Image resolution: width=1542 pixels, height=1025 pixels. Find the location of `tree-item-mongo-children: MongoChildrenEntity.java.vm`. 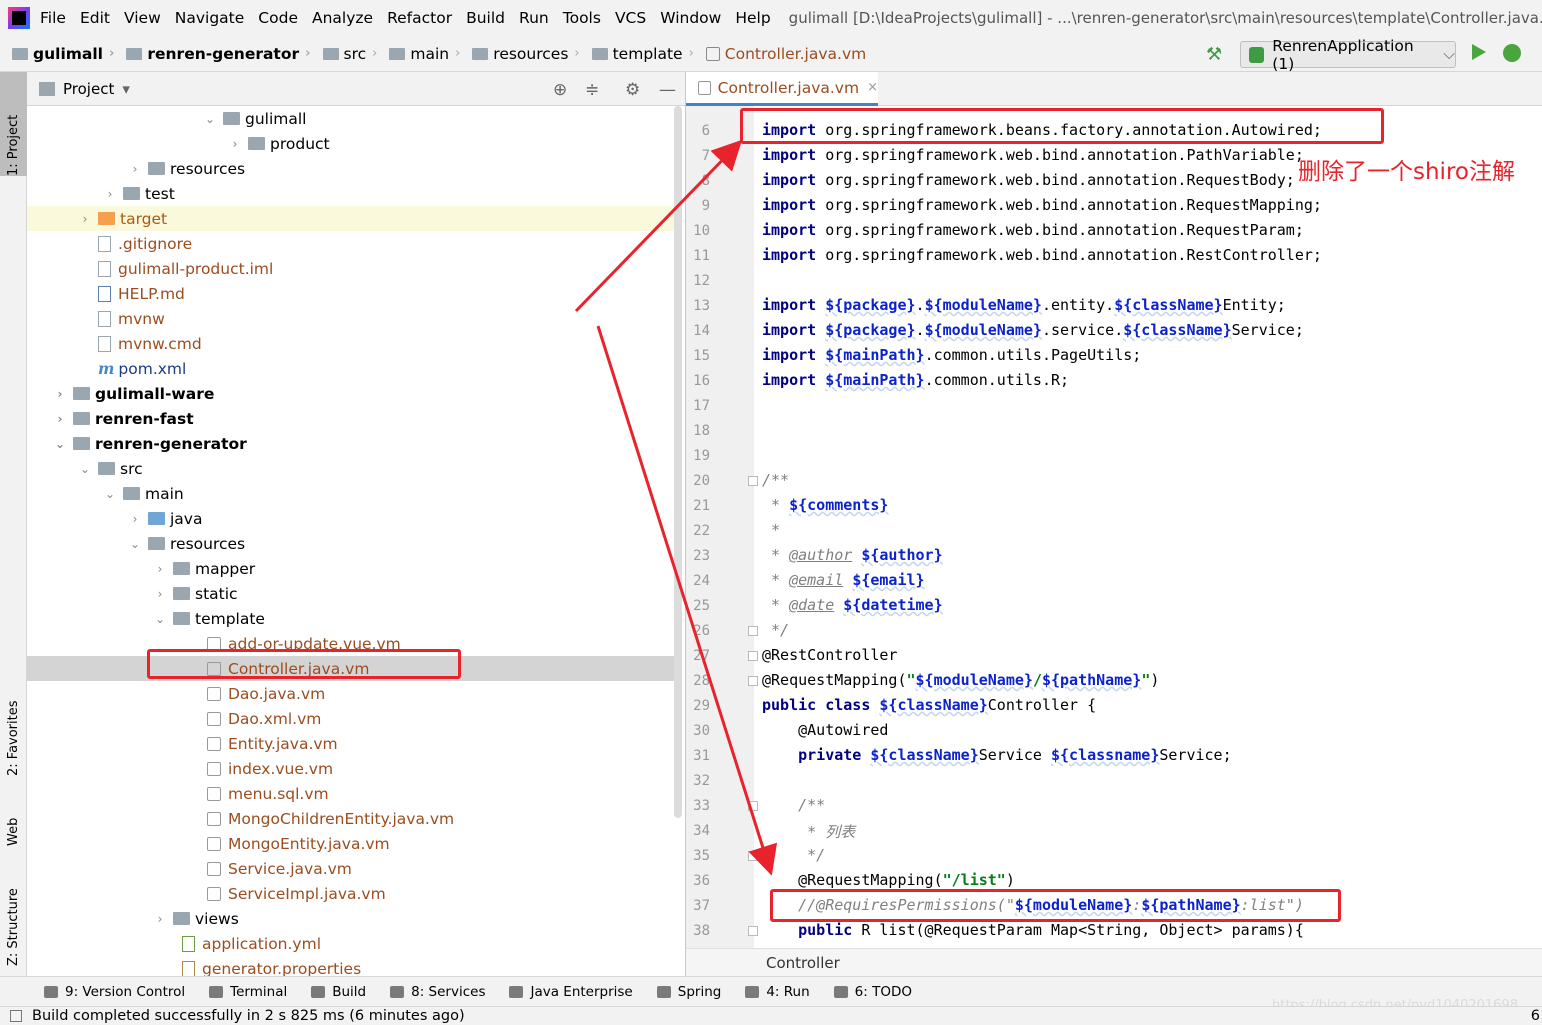

tree-item-mongo-children: MongoChildrenEntity.java.vm is located at coordinates (351, 818).